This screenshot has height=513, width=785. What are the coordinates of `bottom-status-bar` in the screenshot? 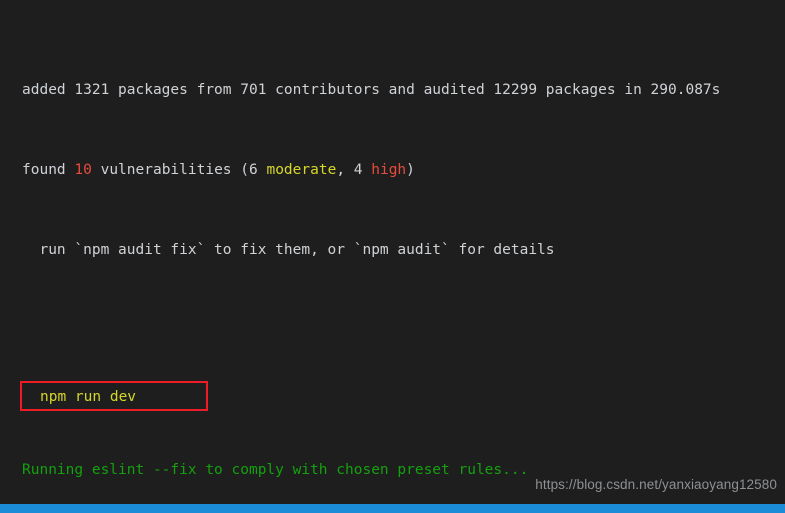 It's located at (392, 508).